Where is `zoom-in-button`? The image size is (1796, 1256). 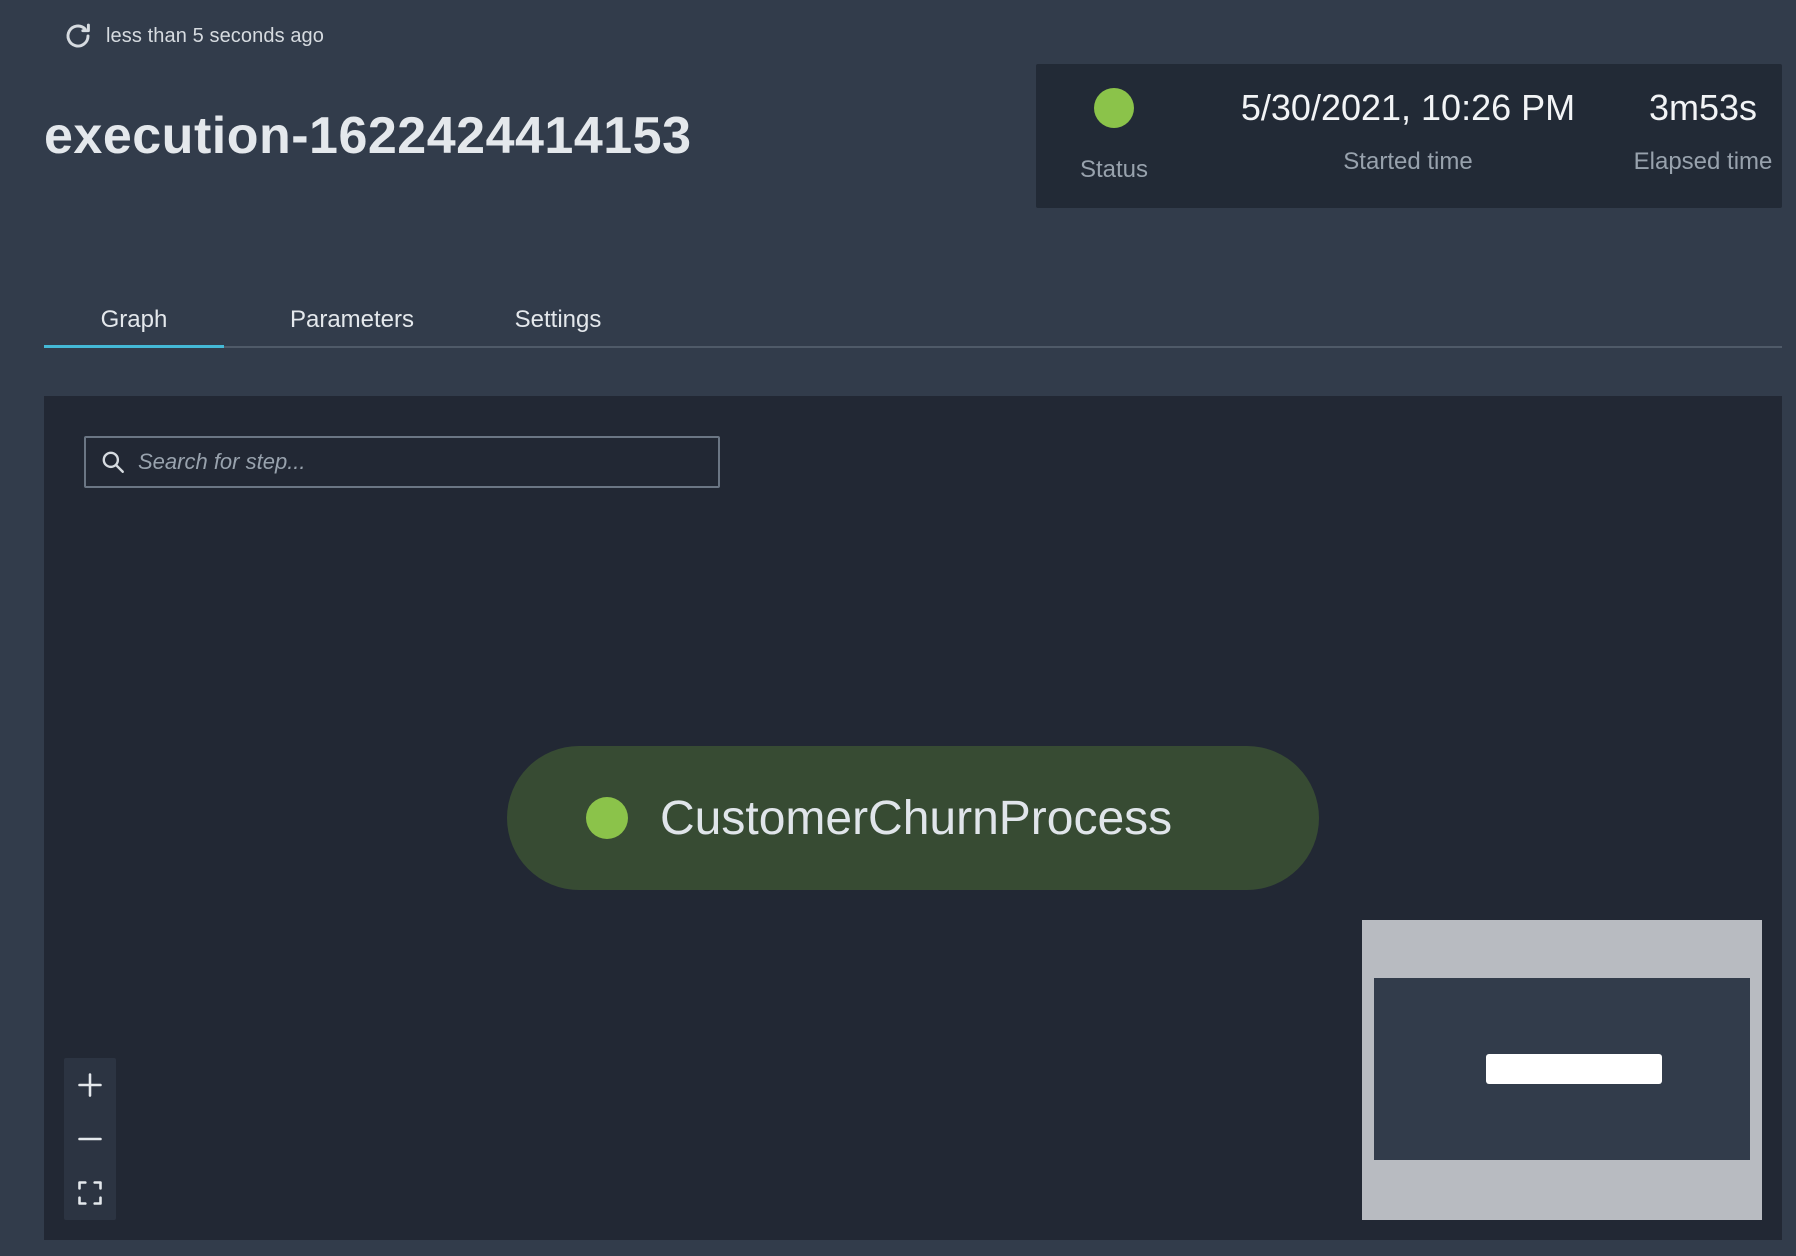
zoom-in-button is located at coordinates (90, 1085).